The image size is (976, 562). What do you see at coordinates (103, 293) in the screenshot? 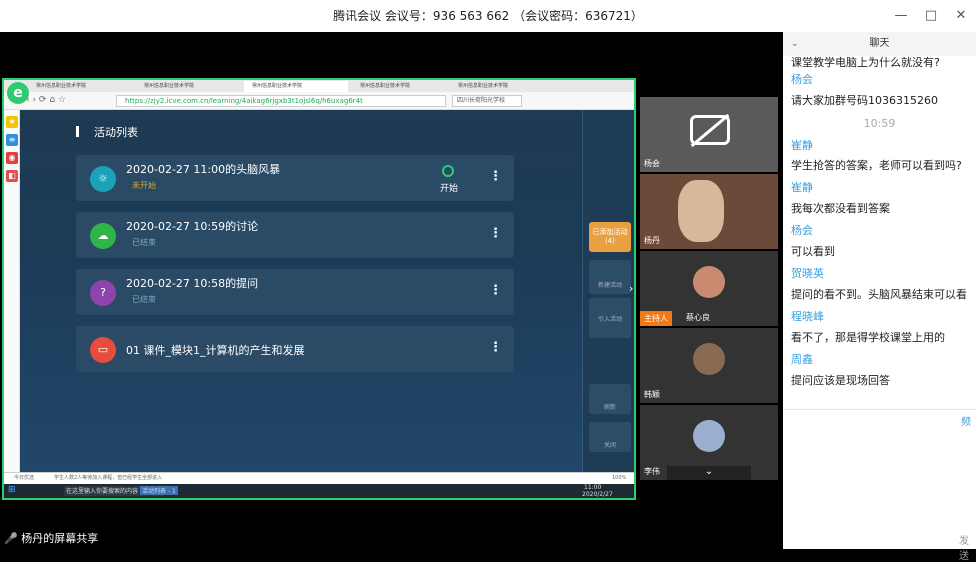
I see `question-icon: ?` at bounding box center [103, 293].